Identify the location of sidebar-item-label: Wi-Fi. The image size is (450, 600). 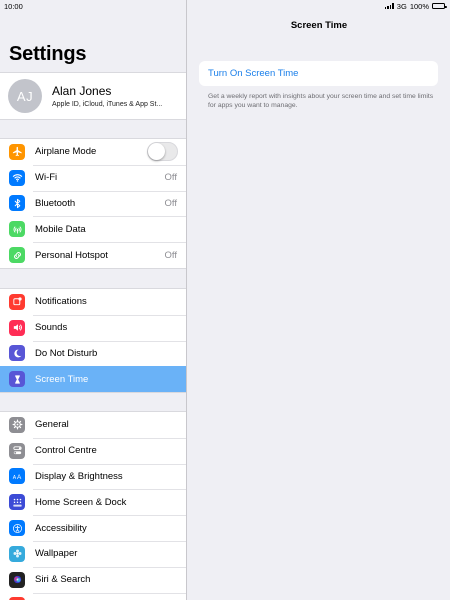
(46, 178).